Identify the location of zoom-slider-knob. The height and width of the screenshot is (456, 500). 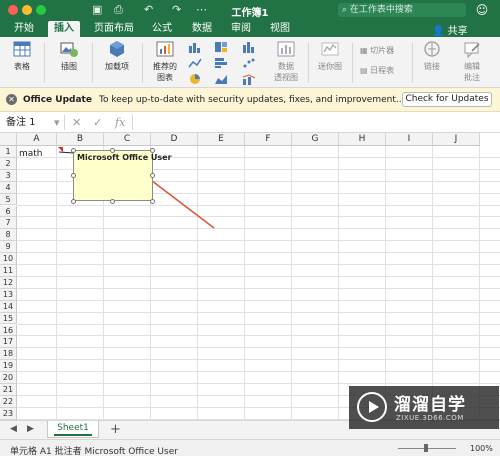
(426, 448).